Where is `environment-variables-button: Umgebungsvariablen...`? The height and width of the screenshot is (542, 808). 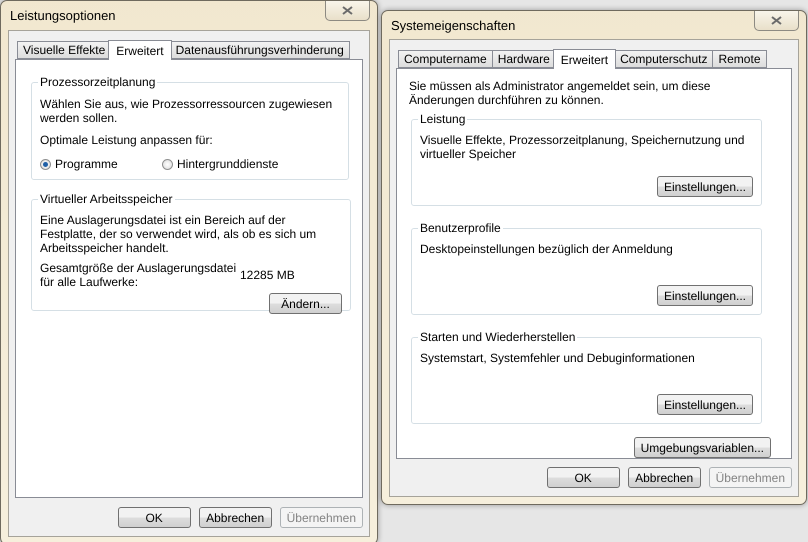 environment-variables-button: Umgebungsvariablen... is located at coordinates (702, 447).